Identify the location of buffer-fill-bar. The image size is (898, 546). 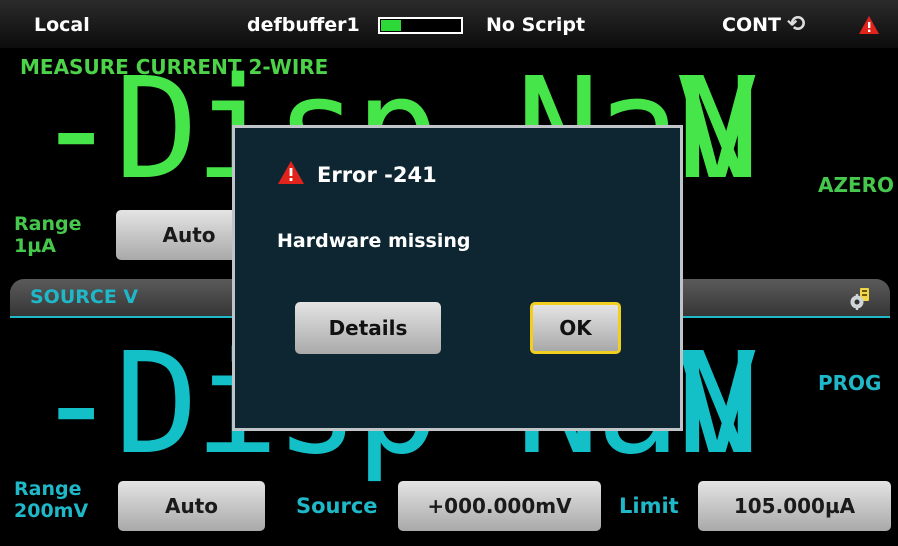
(391, 25).